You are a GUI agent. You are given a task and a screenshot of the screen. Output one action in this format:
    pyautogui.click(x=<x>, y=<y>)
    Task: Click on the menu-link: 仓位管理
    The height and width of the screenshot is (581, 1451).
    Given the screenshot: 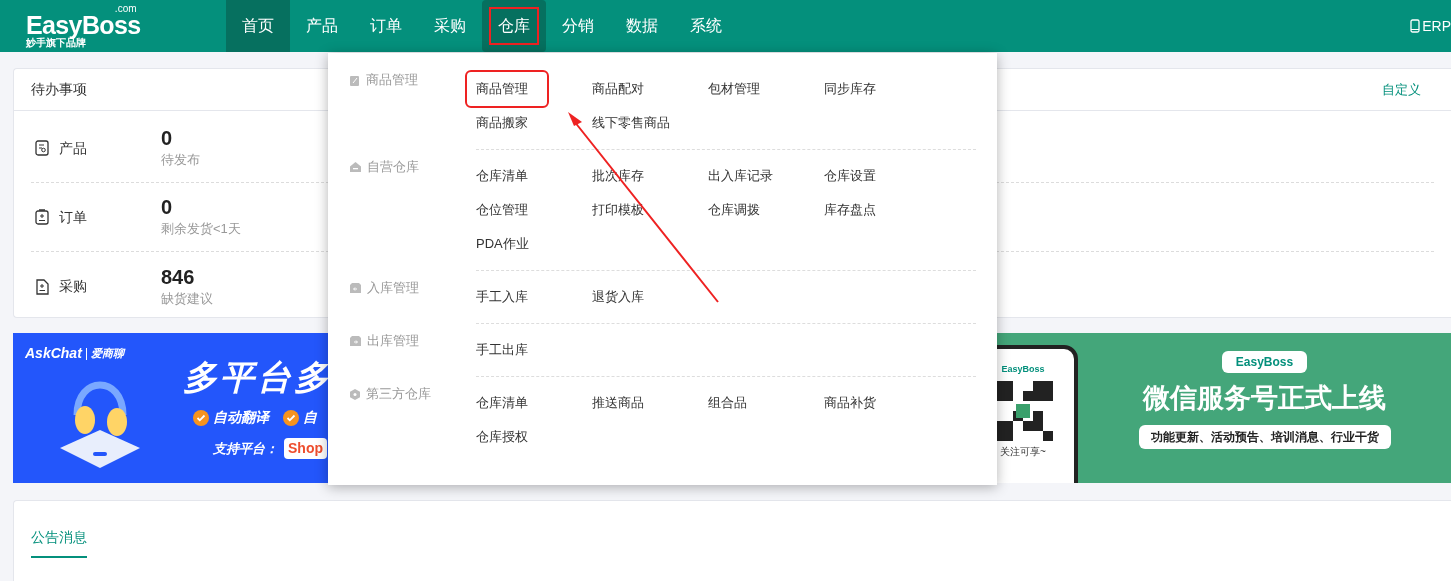 What is the action you would take?
    pyautogui.click(x=507, y=210)
    